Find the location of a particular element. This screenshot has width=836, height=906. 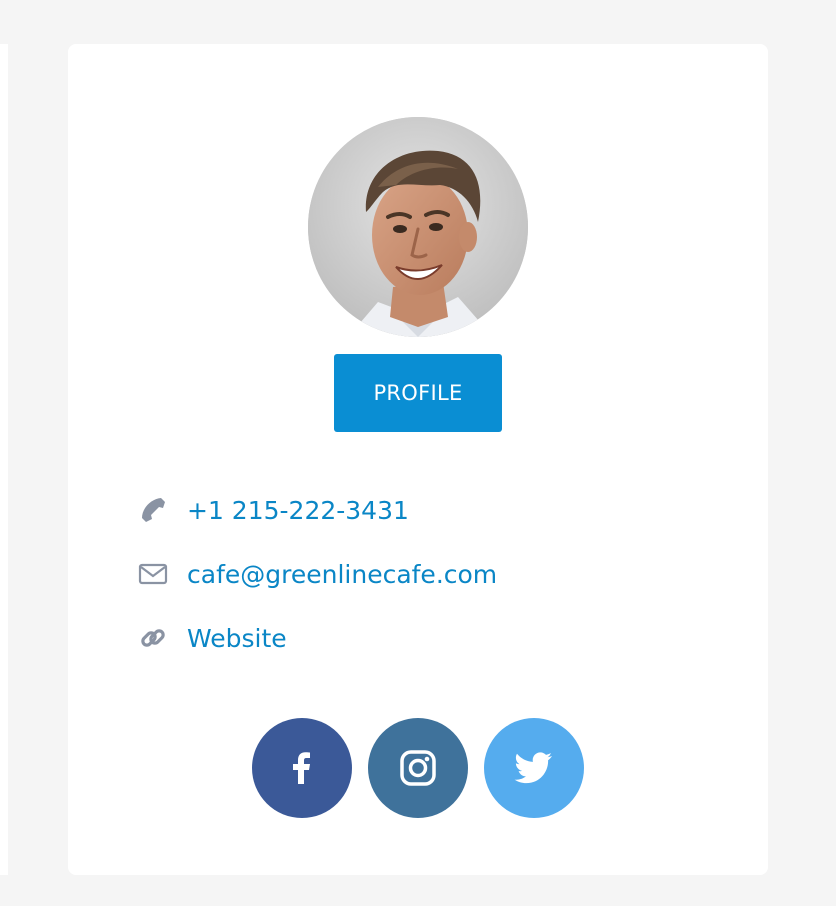

contact-website-row: Website is located at coordinates (212, 638).